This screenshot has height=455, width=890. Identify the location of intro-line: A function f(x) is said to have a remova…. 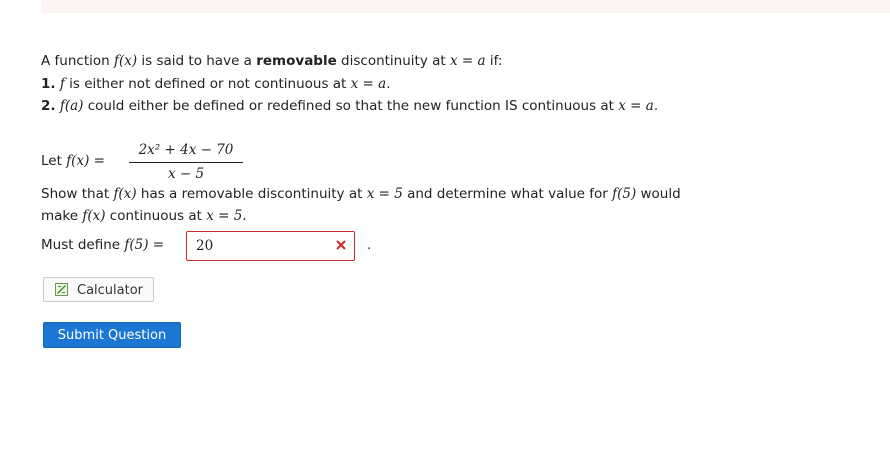
(271, 61).